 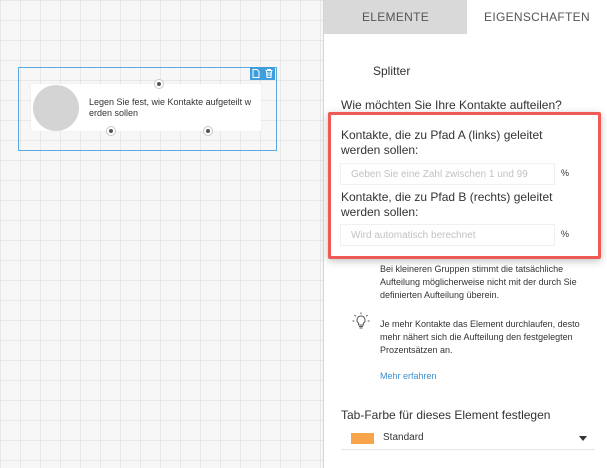 I want to click on node-output-handle-a, so click(x=111, y=131).